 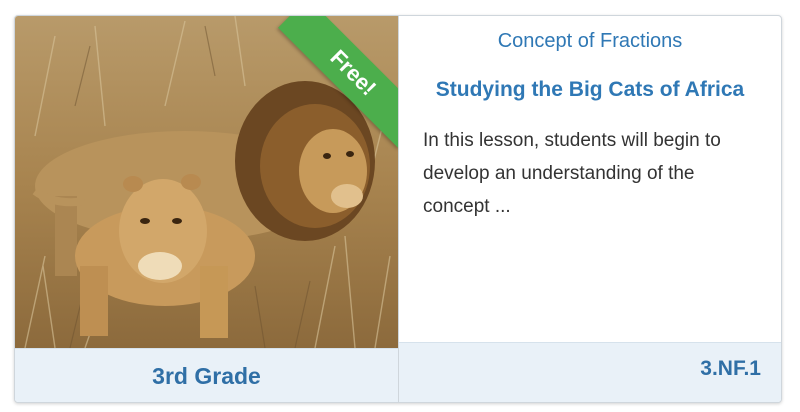 I want to click on lesson-category: Concept of Fractions, so click(x=590, y=41).